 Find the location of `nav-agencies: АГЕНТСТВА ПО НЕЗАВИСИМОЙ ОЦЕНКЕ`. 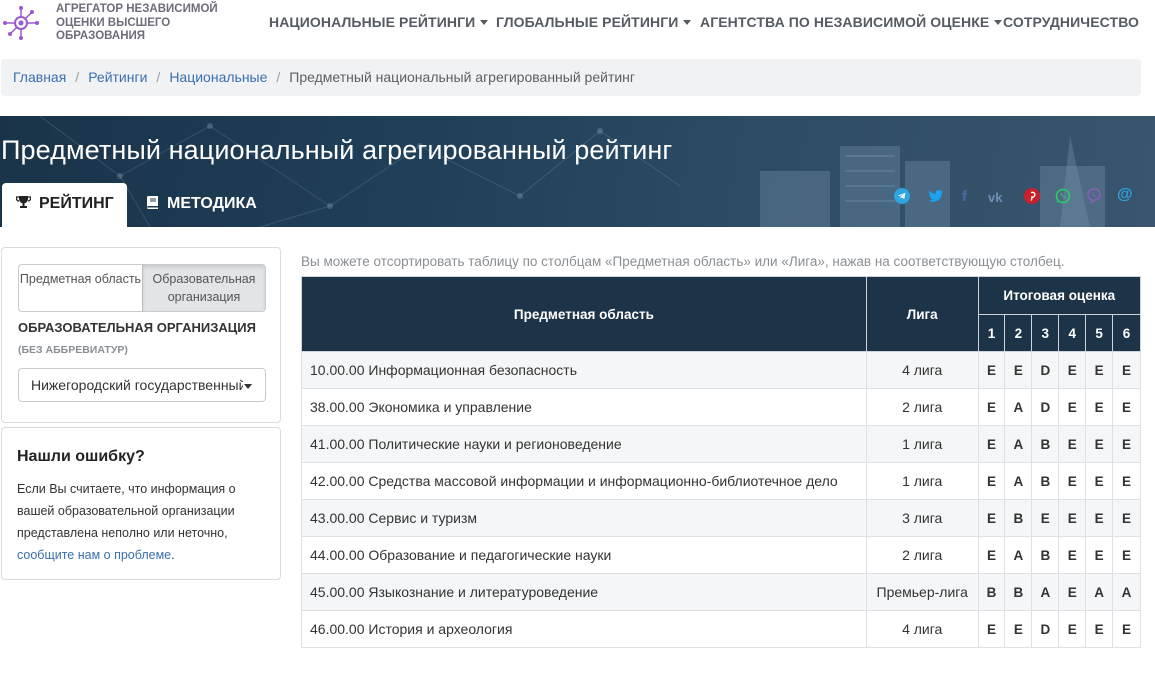

nav-agencies: АГЕНТСТВА ПО НЕЗАВИСИМОЙ ОЦЕНКЕ is located at coordinates (851, 22).